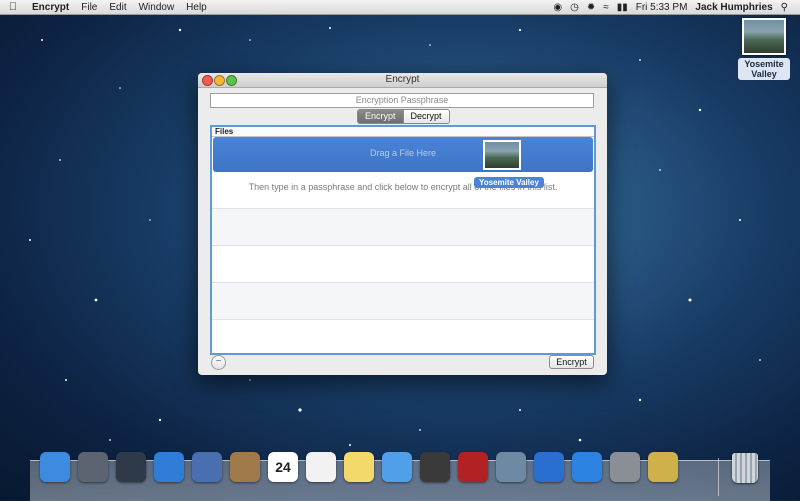  What do you see at coordinates (663, 467) in the screenshot?
I see `encrypt-app-icon` at bounding box center [663, 467].